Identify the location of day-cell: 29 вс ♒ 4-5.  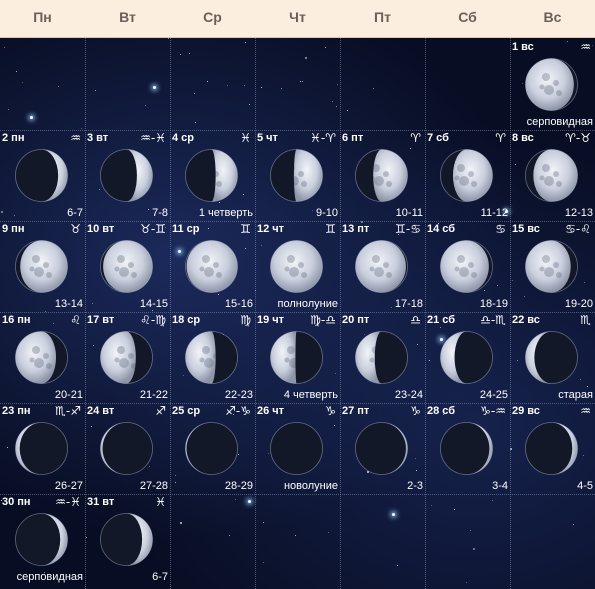
(552, 449).